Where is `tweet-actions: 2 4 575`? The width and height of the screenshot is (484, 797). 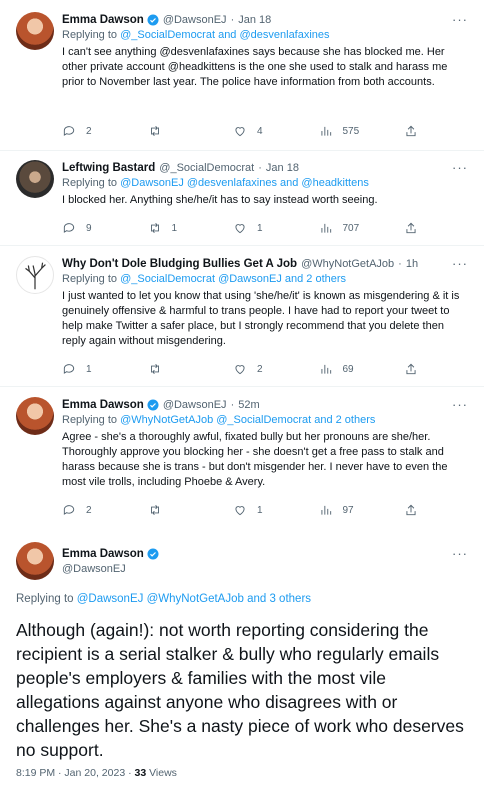
tweet-actions: 2 4 575 is located at coordinates (243, 131).